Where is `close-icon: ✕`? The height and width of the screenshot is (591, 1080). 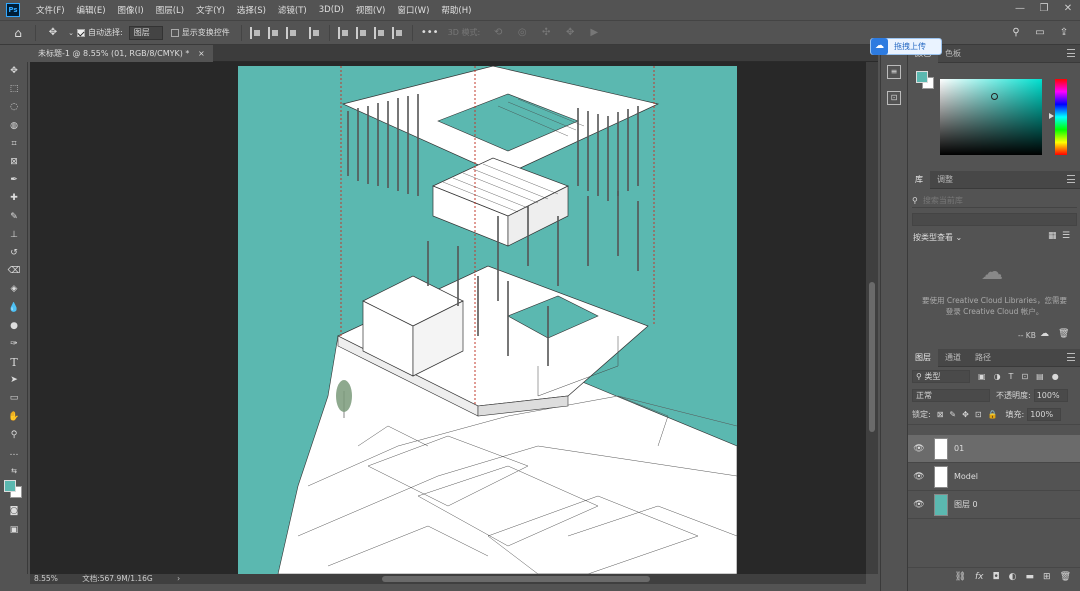 close-icon: ✕ is located at coordinates (1068, 10).